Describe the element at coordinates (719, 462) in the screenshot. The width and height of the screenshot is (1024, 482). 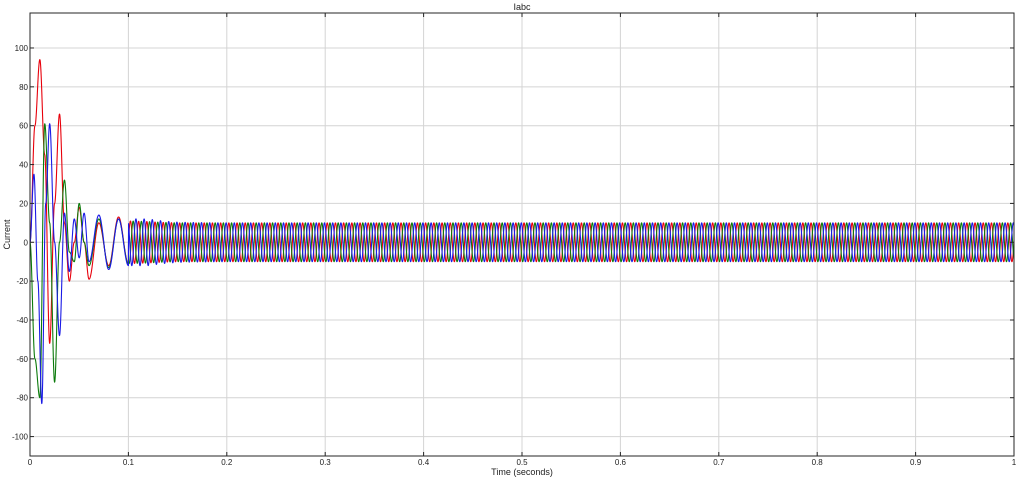
I see `x-tick-label: 0.7` at that location.